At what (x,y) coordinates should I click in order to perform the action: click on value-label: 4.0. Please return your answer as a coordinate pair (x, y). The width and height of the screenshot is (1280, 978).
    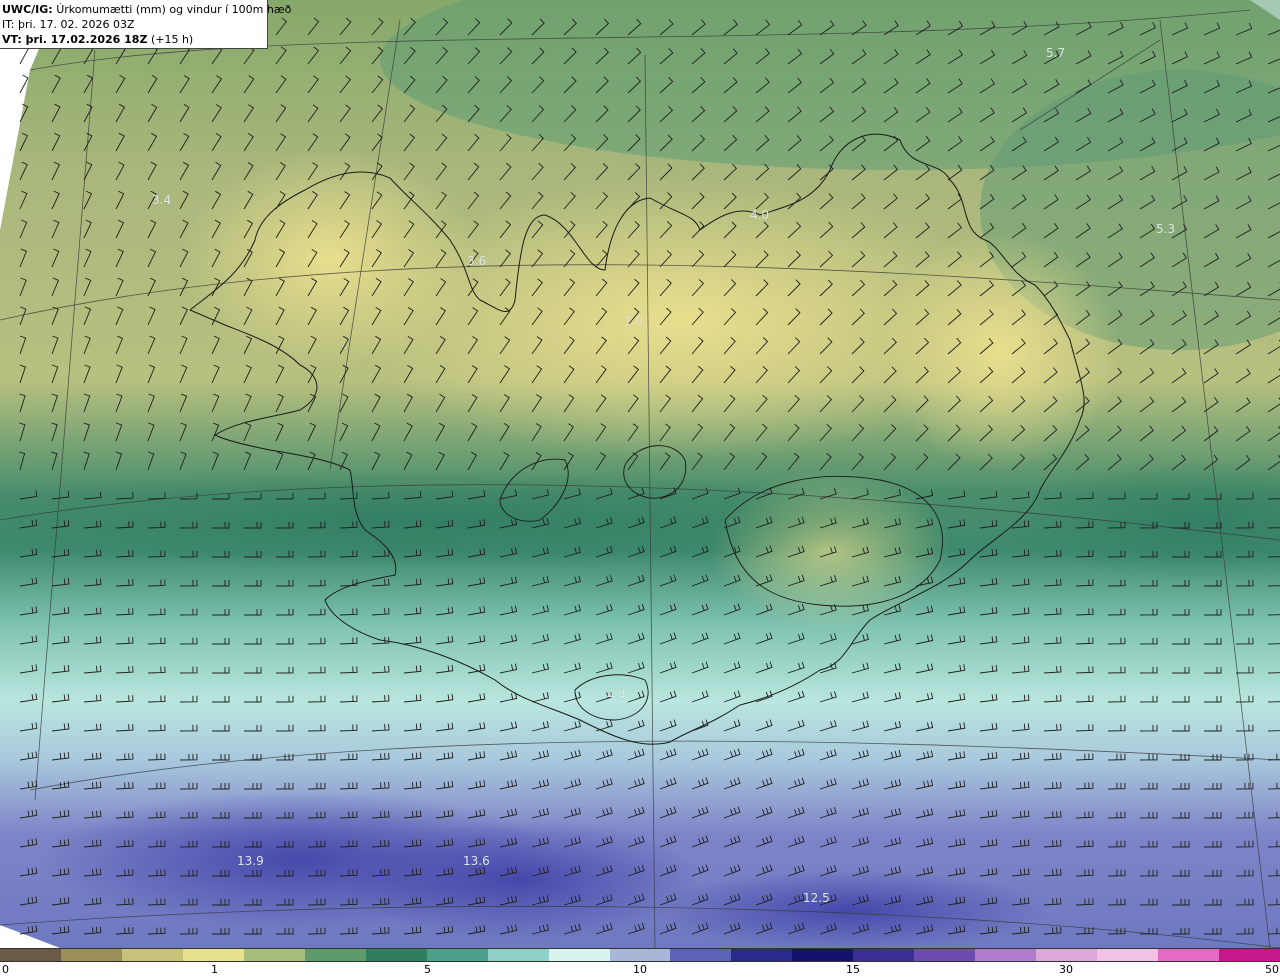
    Looking at the image, I should click on (760, 215).